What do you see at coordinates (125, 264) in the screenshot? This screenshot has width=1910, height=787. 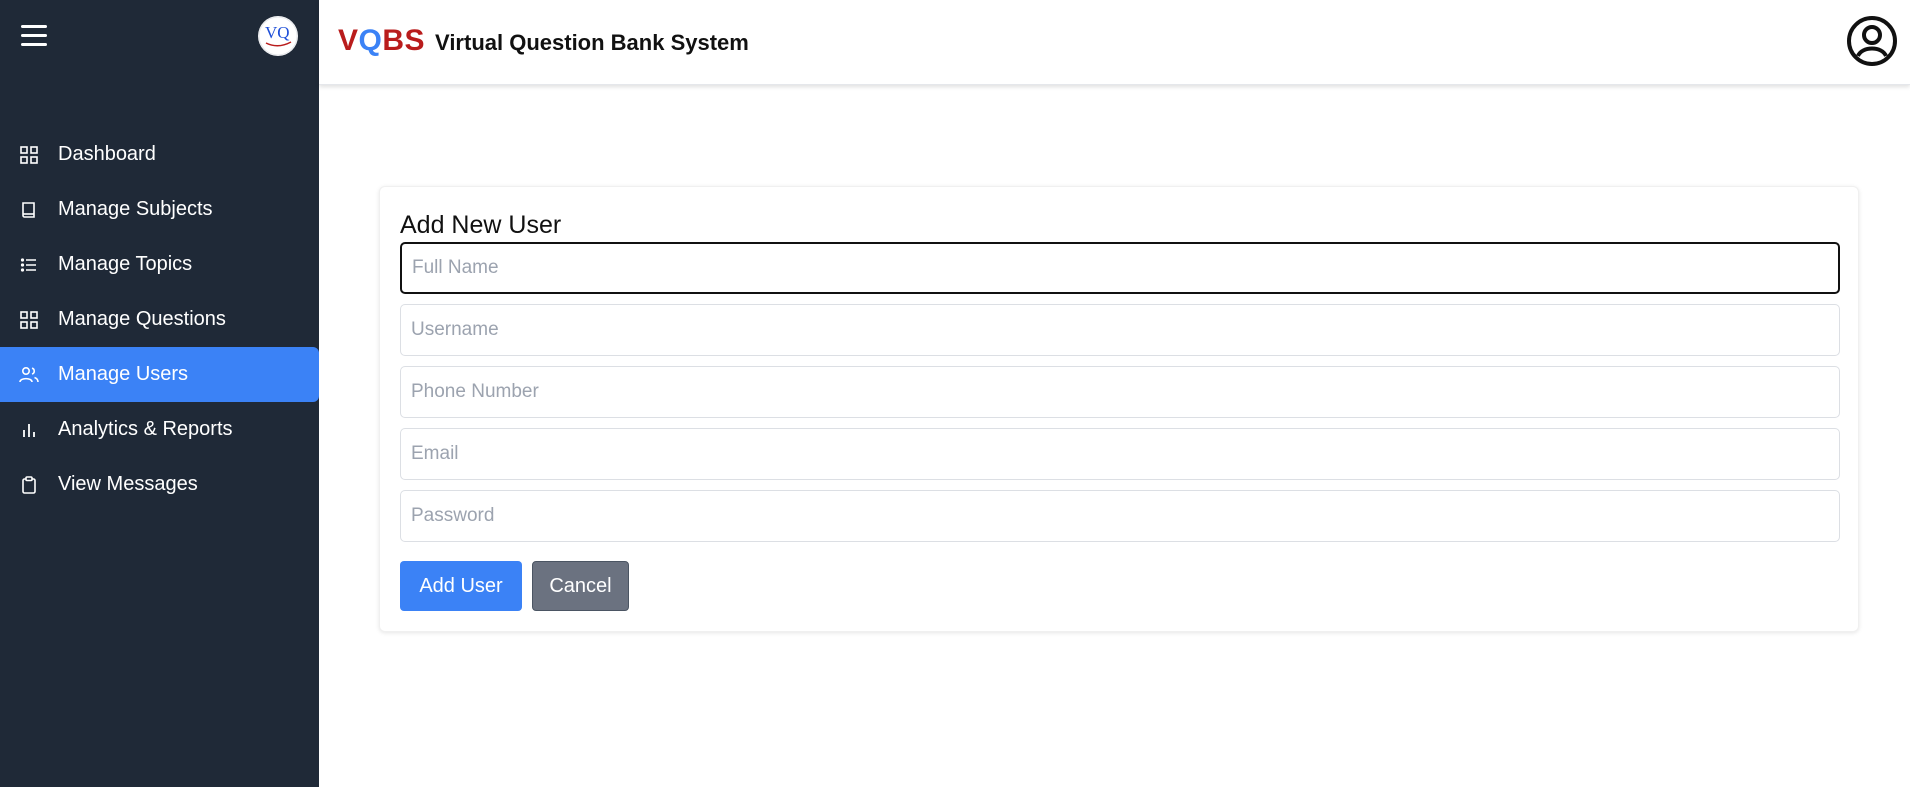 I see `sidebar-item-label: Manage Topics` at bounding box center [125, 264].